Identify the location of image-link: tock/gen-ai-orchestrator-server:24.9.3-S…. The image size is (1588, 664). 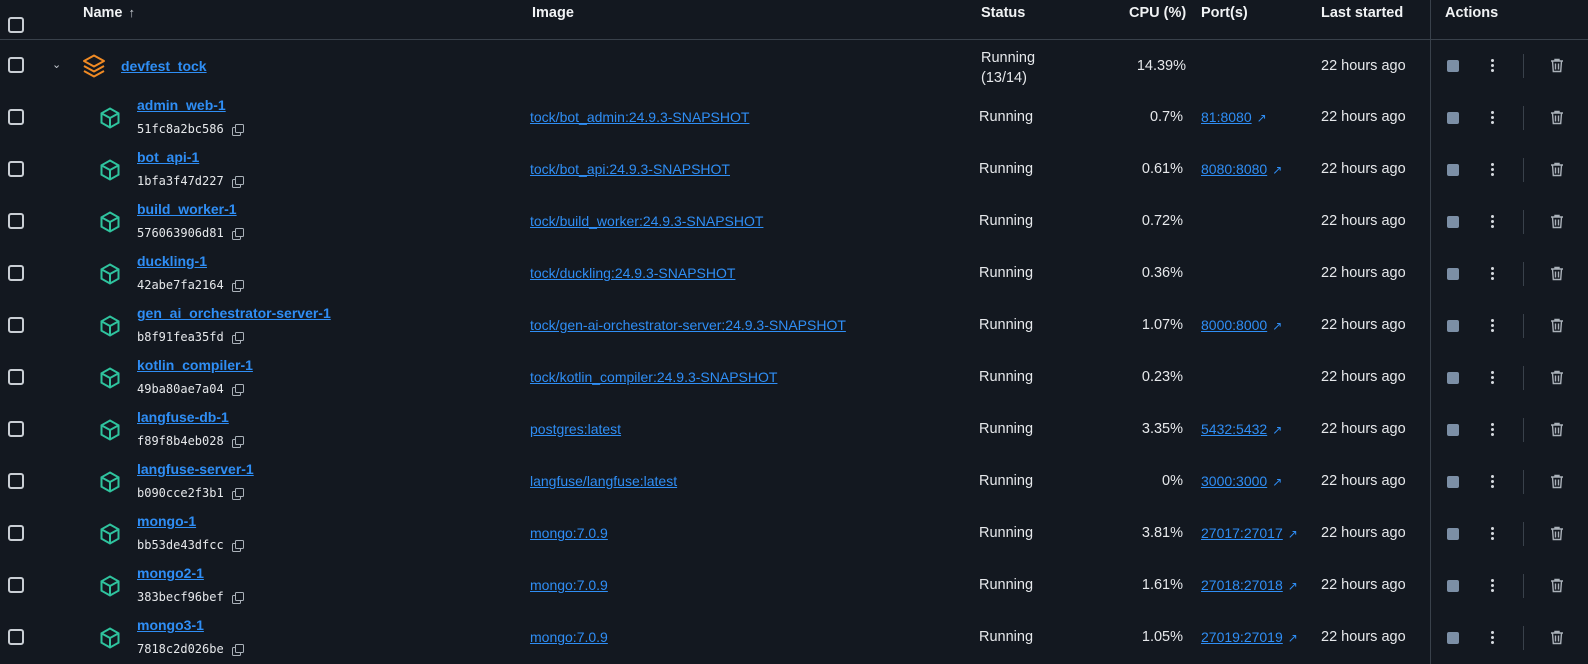
(688, 325).